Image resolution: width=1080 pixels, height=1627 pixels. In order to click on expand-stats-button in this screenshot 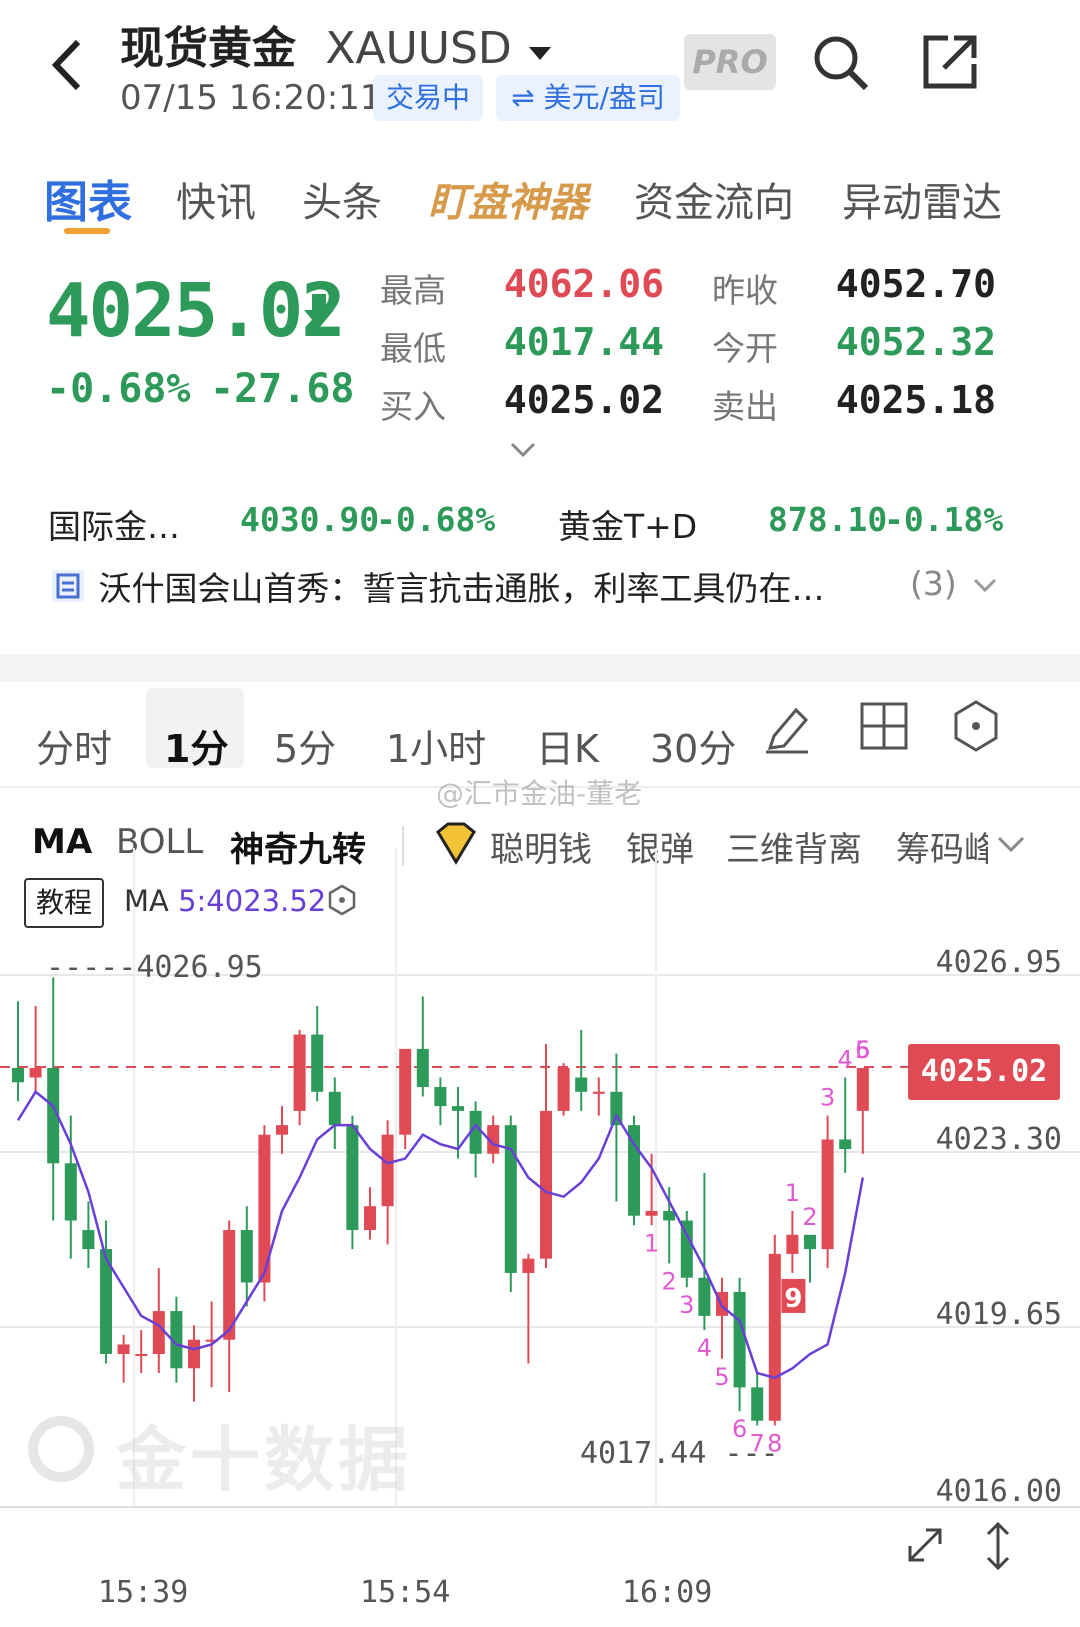, I will do `click(523, 449)`.